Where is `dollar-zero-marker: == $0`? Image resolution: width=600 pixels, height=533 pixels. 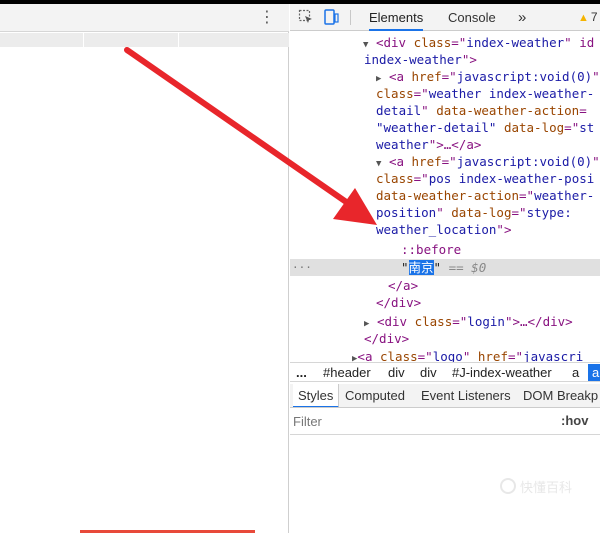
dollar-zero-marker: == $0 is located at coordinates (464, 267).